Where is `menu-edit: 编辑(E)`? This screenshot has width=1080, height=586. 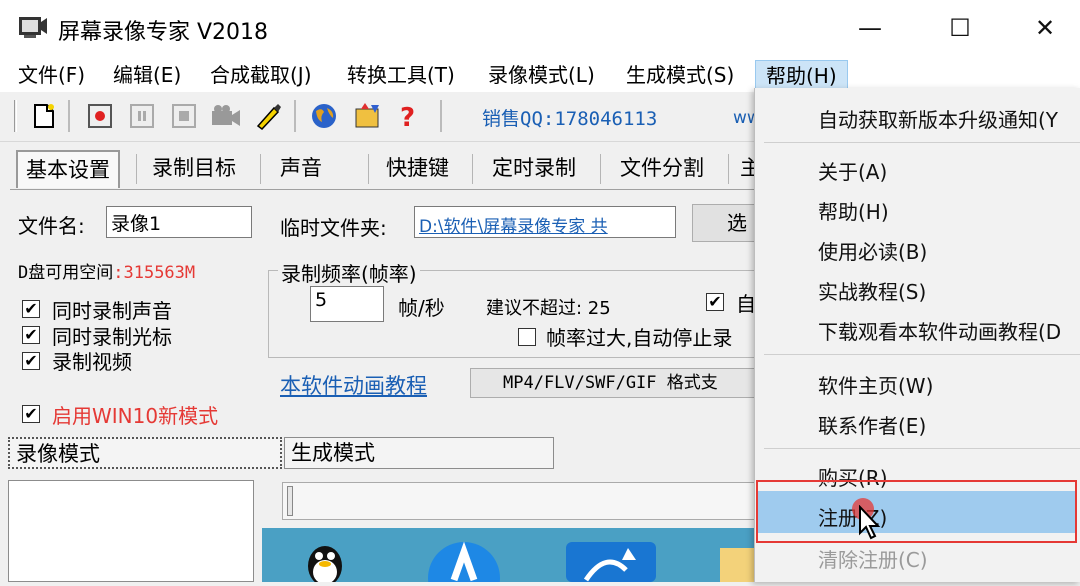 menu-edit: 编辑(E) is located at coordinates (147, 75).